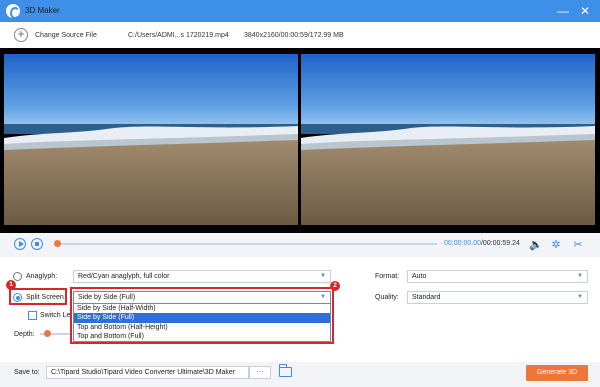 Image resolution: width=600 pixels, height=387 pixels. Describe the element at coordinates (557, 373) in the screenshot. I see `generate-3d-button: Generate 3D` at that location.